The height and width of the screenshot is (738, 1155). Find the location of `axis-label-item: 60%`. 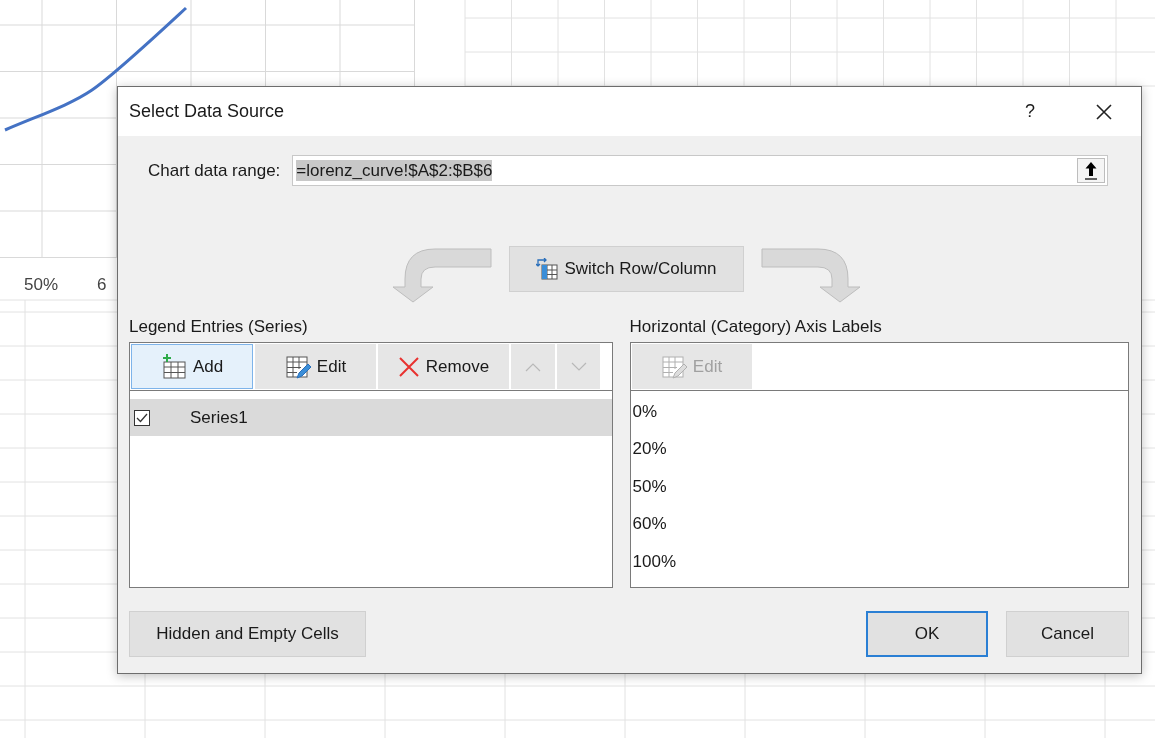

axis-label-item: 60% is located at coordinates (649, 524).